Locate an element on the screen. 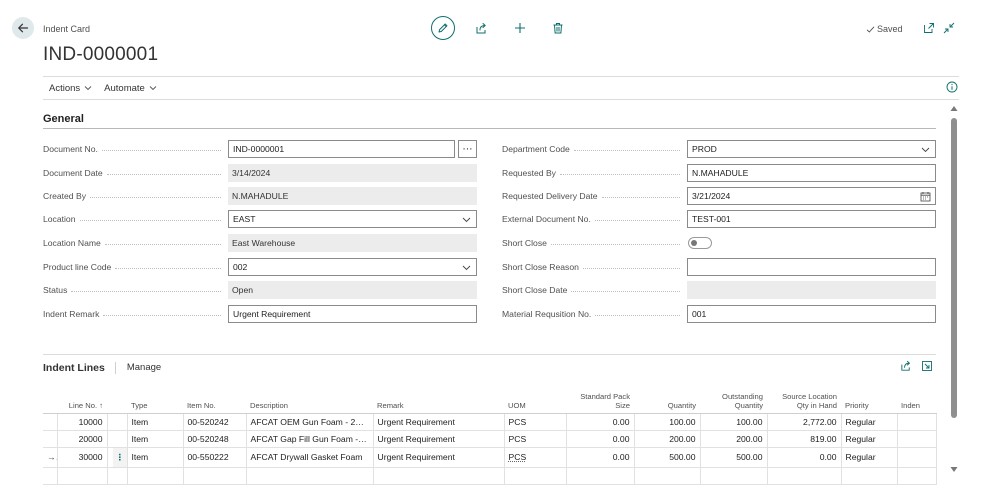 Image resolution: width=1000 pixels, height=500 pixels. back-button is located at coordinates (23, 28).